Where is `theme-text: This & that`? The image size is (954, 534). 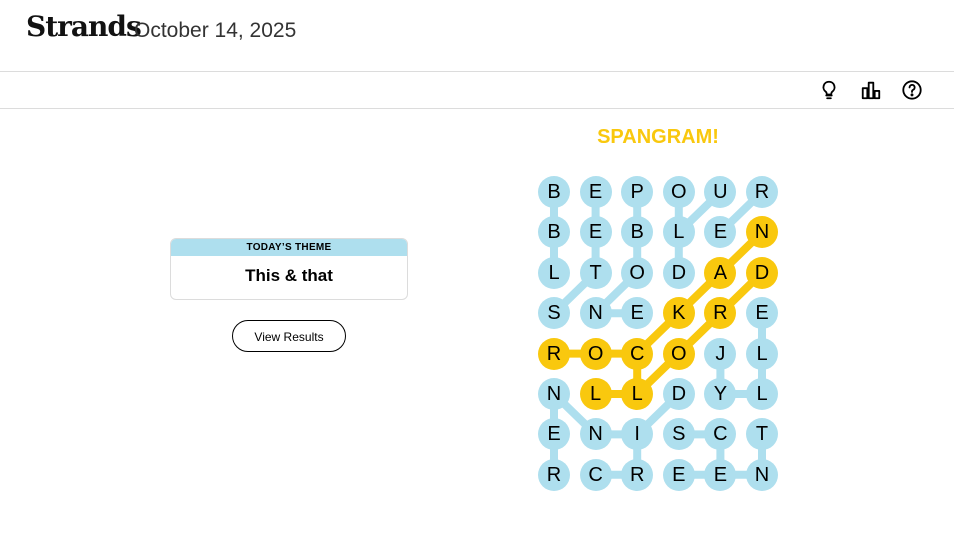
theme-text: This & that is located at coordinates (289, 275).